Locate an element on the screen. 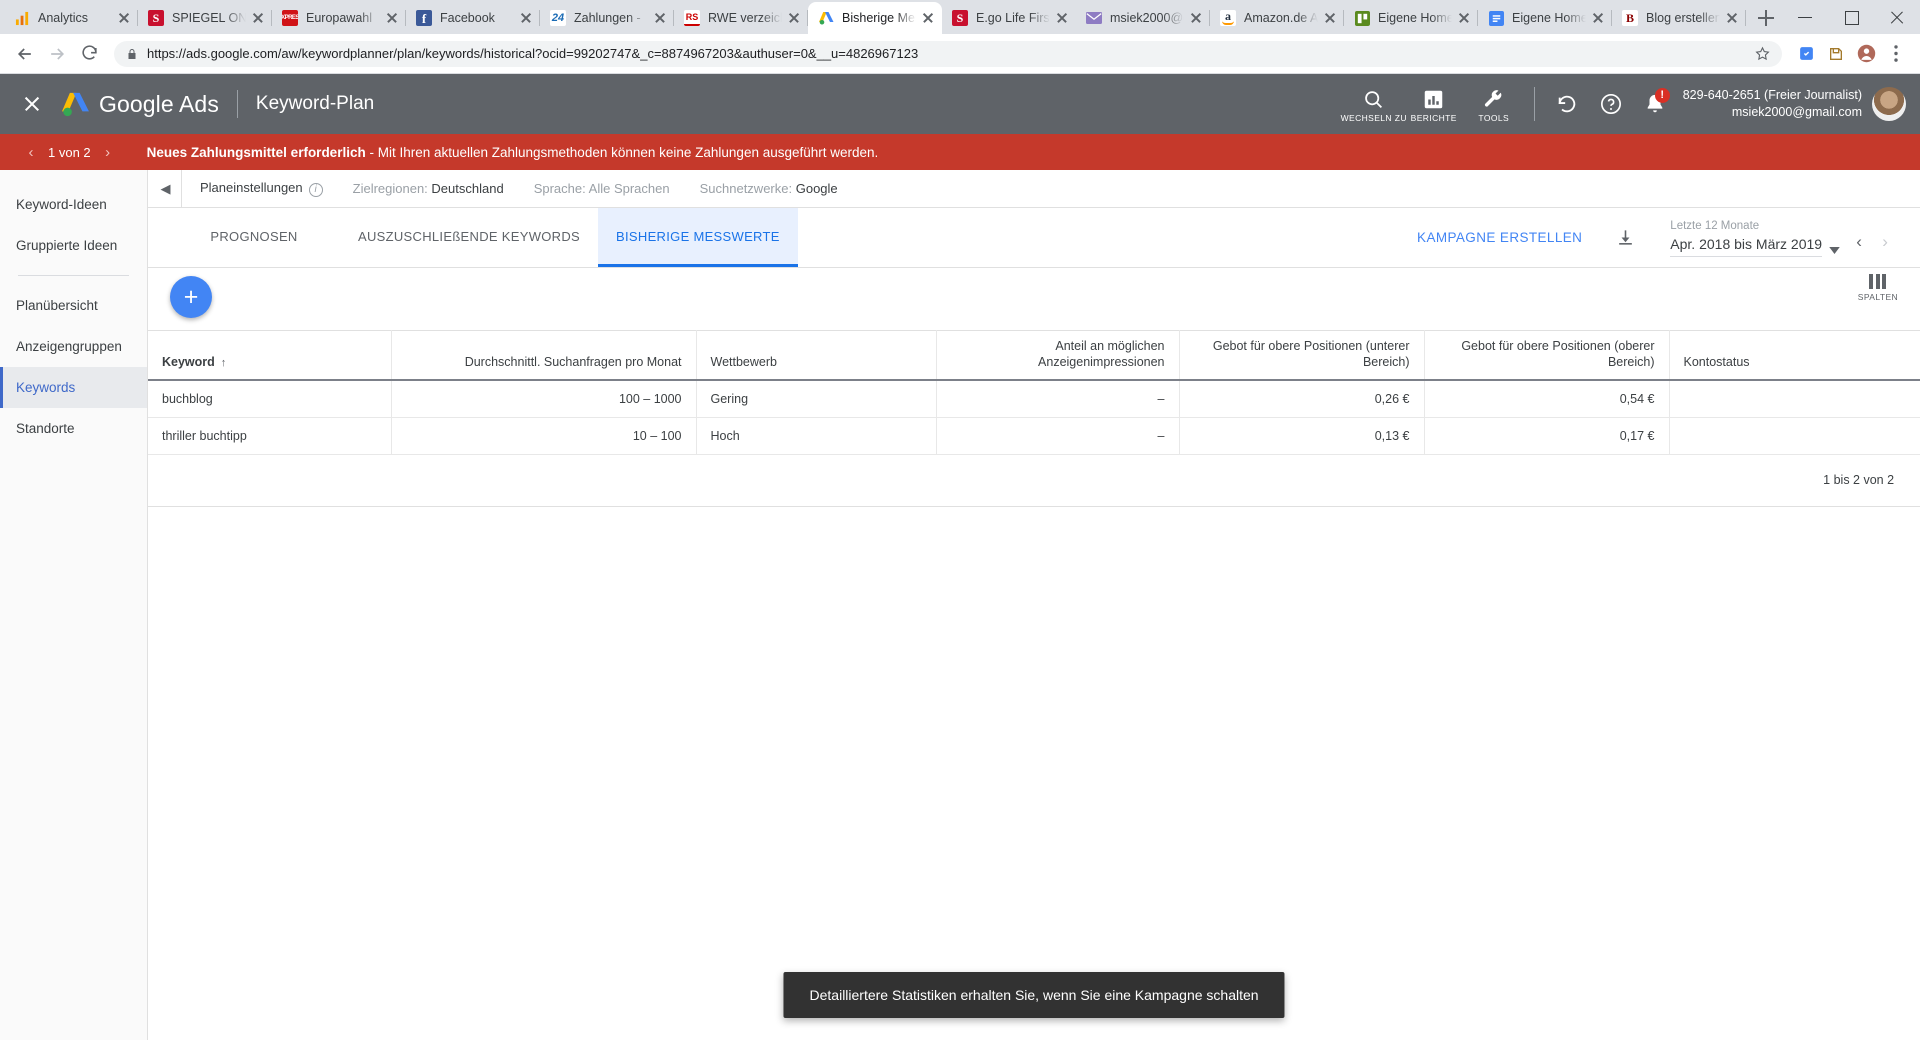  chip-zielregionen: Zielregionen: Deutschland is located at coordinates (428, 188).